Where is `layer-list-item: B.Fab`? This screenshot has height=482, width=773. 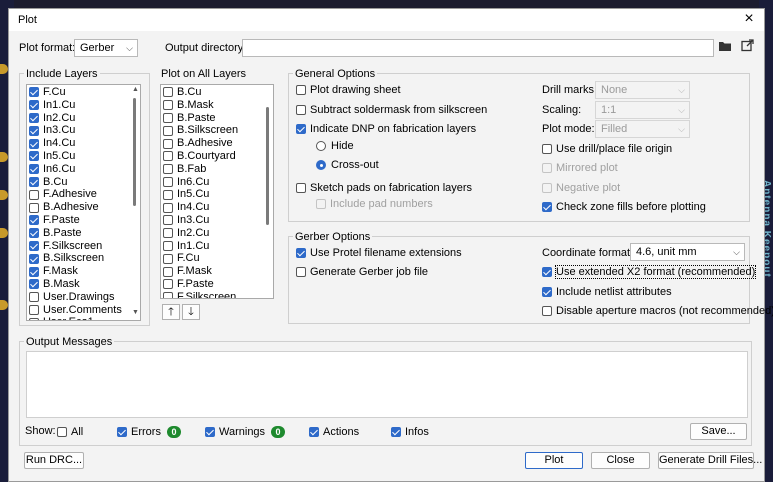
layer-list-item: B.Fab is located at coordinates (218, 169).